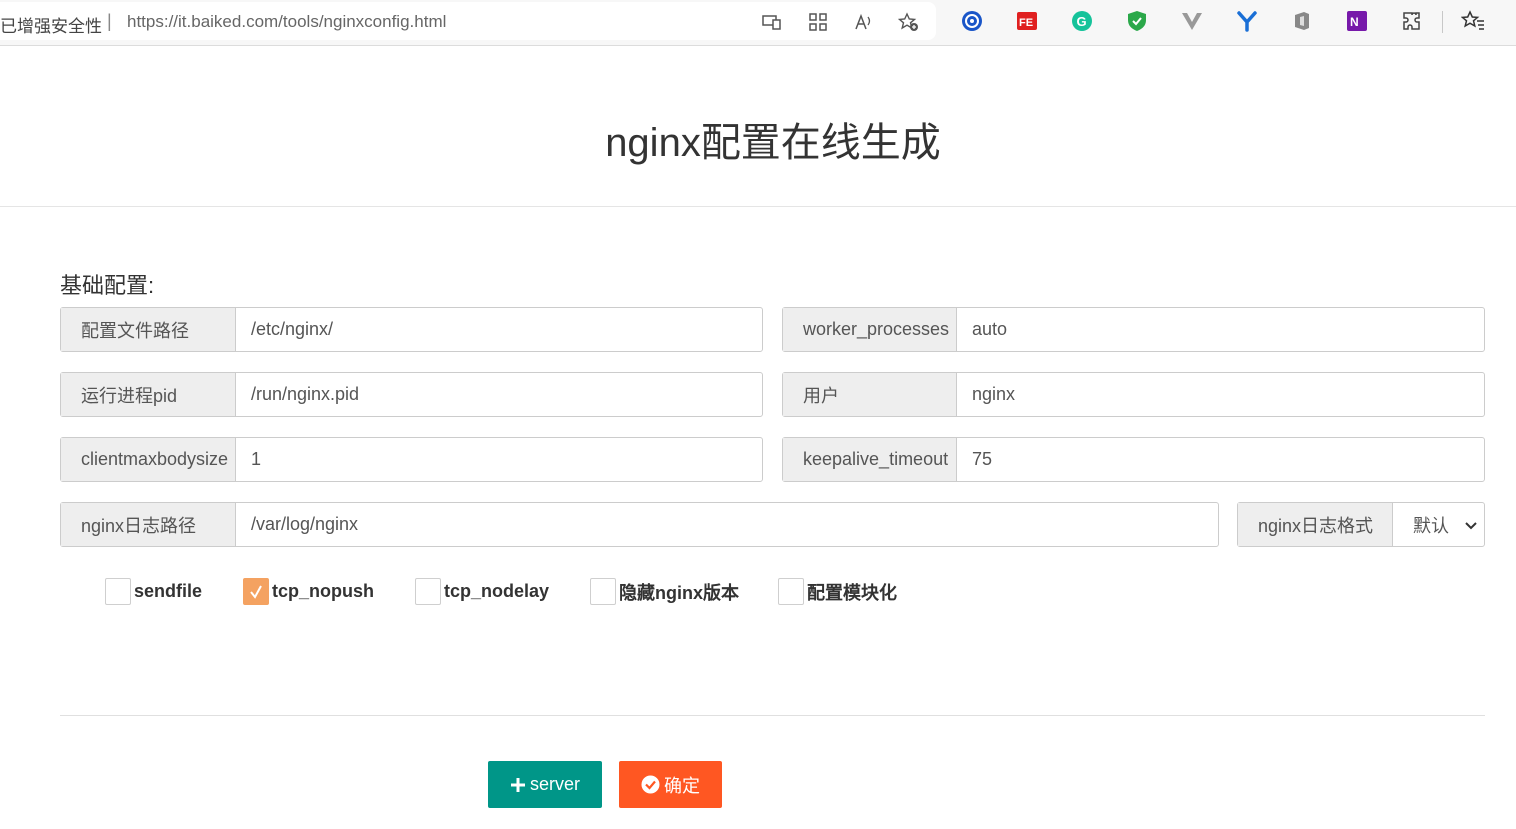 The width and height of the screenshot is (1516, 829). I want to click on config-path-input: /etc/nginx/, so click(499, 329).